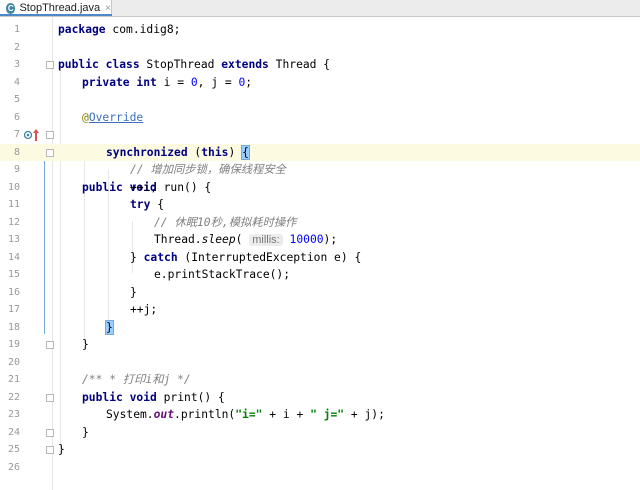 The width and height of the screenshot is (640, 490). Describe the element at coordinates (225, 222) in the screenshot. I see `comment: // 休眠10秒,模拟耗时操作` at that location.